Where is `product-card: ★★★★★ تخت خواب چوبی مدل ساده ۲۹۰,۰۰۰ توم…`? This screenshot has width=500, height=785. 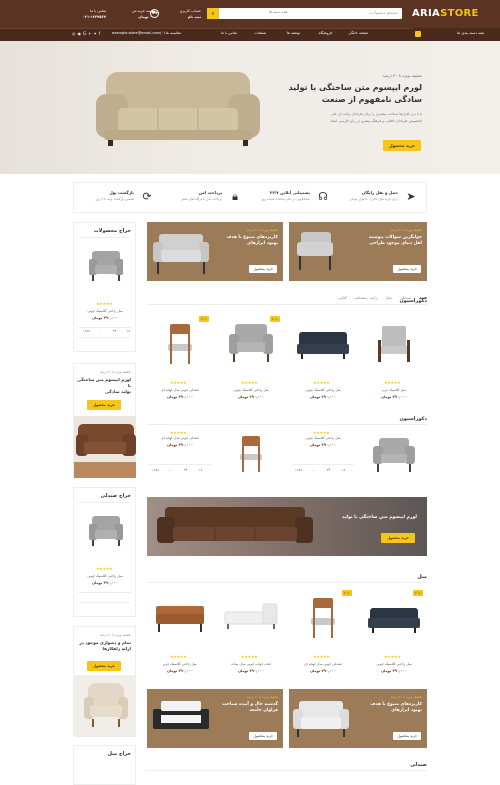
product-card: ★★★★★ تخت خواب چوبی مدل ساده ۲۹۰,۰۰۰ توم… is located at coordinates (251, 636).